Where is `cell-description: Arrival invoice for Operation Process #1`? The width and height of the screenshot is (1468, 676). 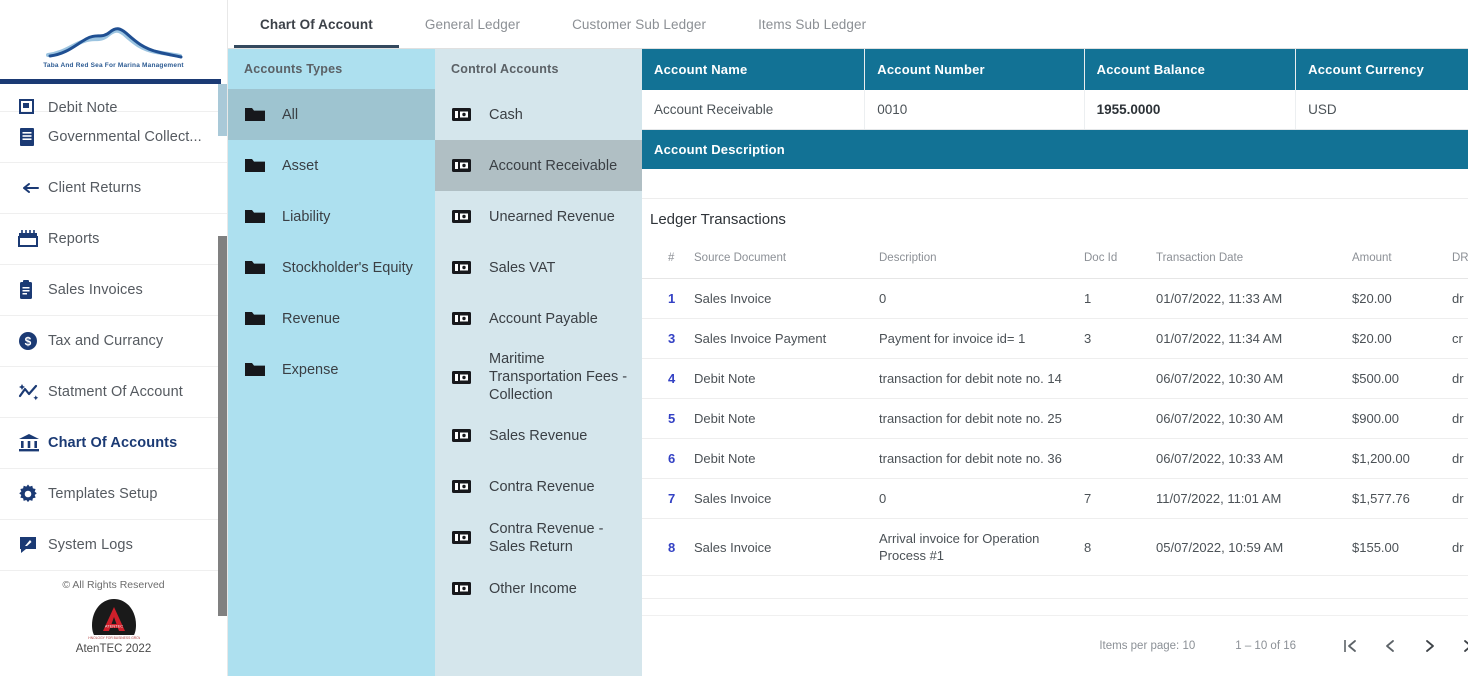 cell-description: Arrival invoice for Operation Process #1 is located at coordinates (975, 547).